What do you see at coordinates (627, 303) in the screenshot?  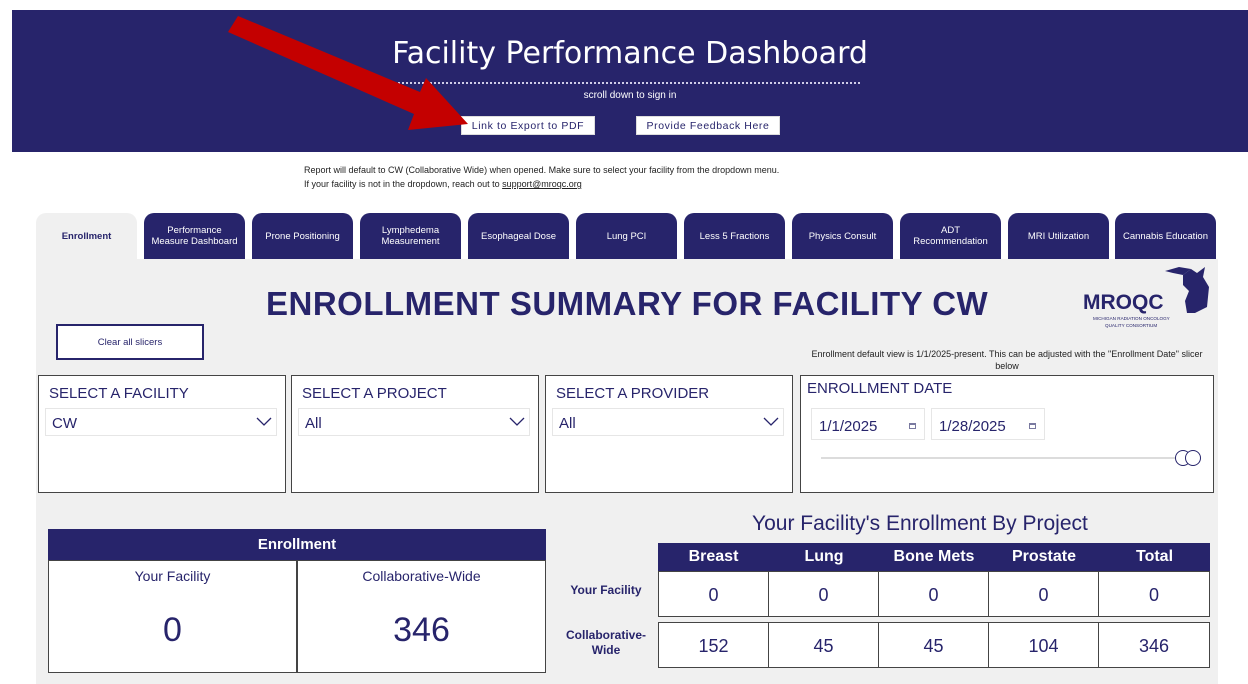 I see `page-title: ENROLLMENT SUMMARY FOR FACILITY CW` at bounding box center [627, 303].